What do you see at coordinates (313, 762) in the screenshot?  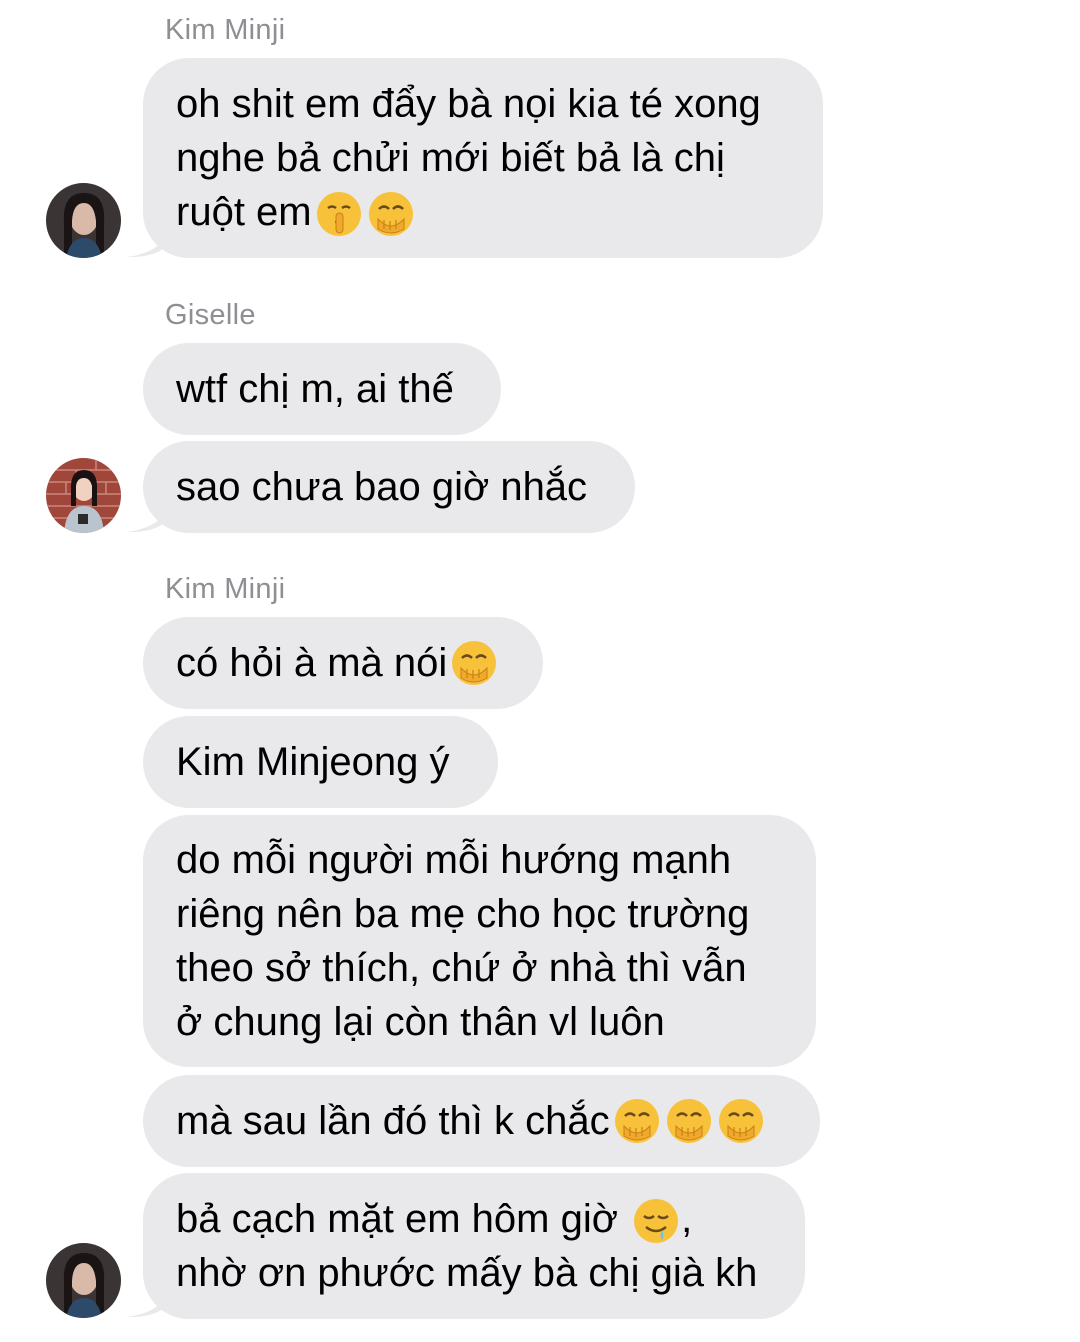 I see `message-line: Kim Minjeong ý` at bounding box center [313, 762].